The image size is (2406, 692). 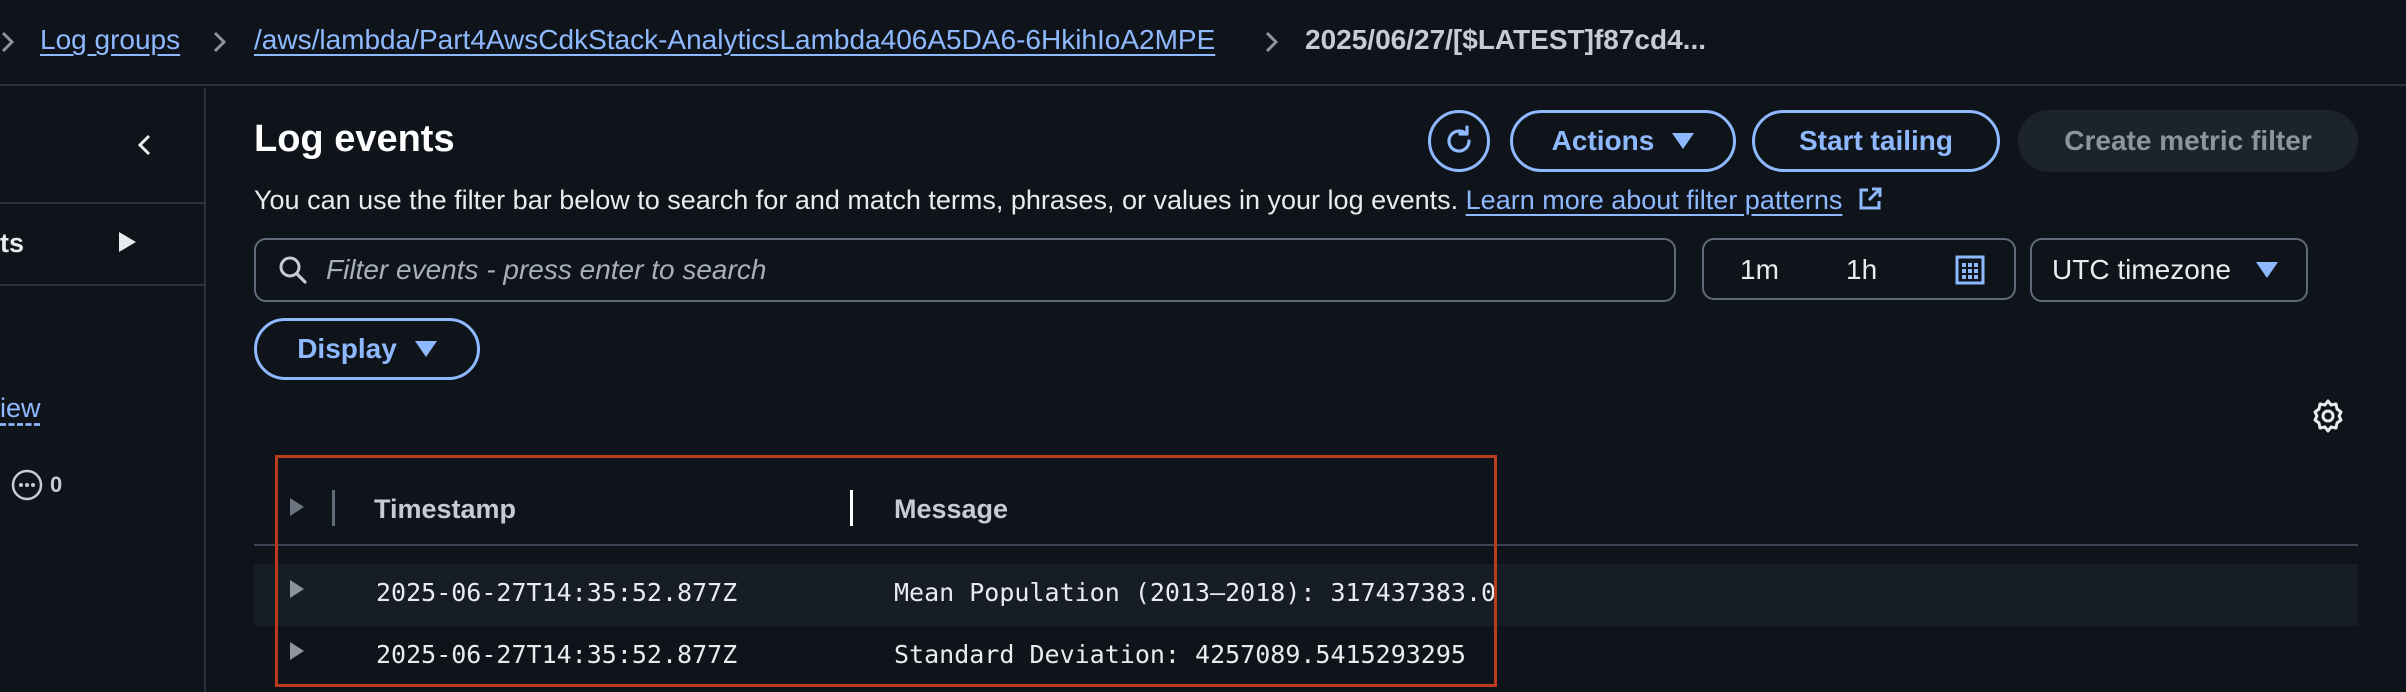 What do you see at coordinates (27, 485) in the screenshot?
I see `more-dots-circle-icon` at bounding box center [27, 485].